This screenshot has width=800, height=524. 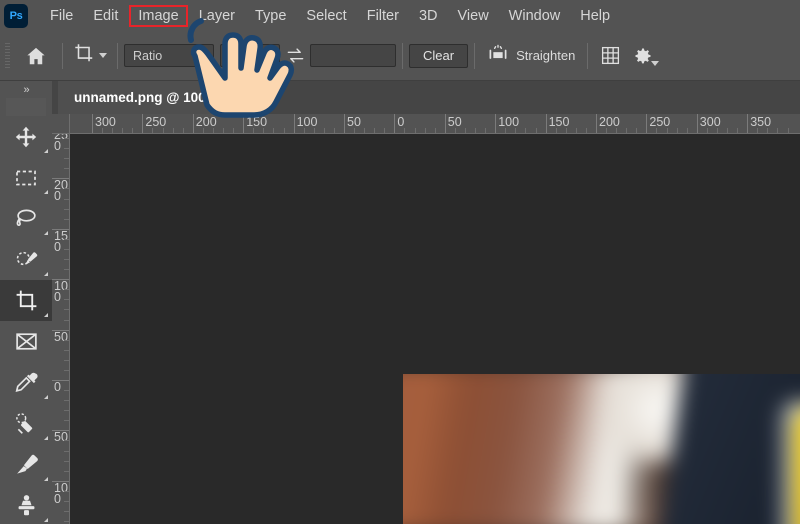 I want to click on tool-lasso, so click(x=26, y=218).